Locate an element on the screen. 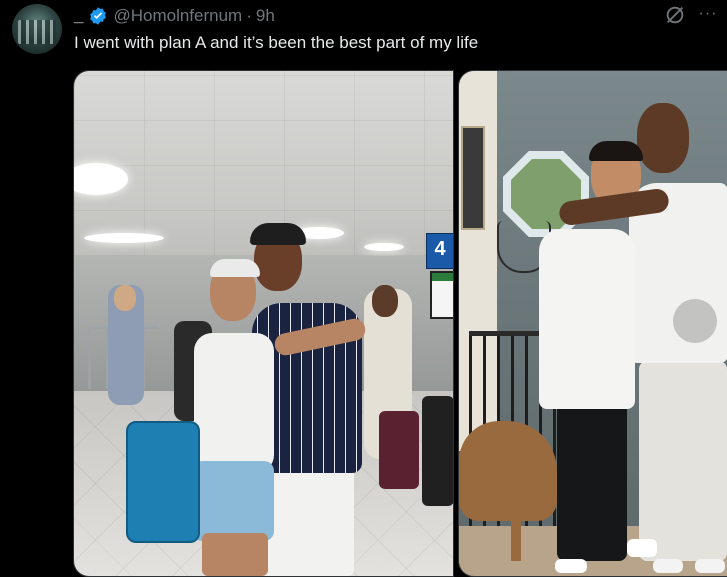 The height and width of the screenshot is (577, 727). avatar is located at coordinates (37, 29).